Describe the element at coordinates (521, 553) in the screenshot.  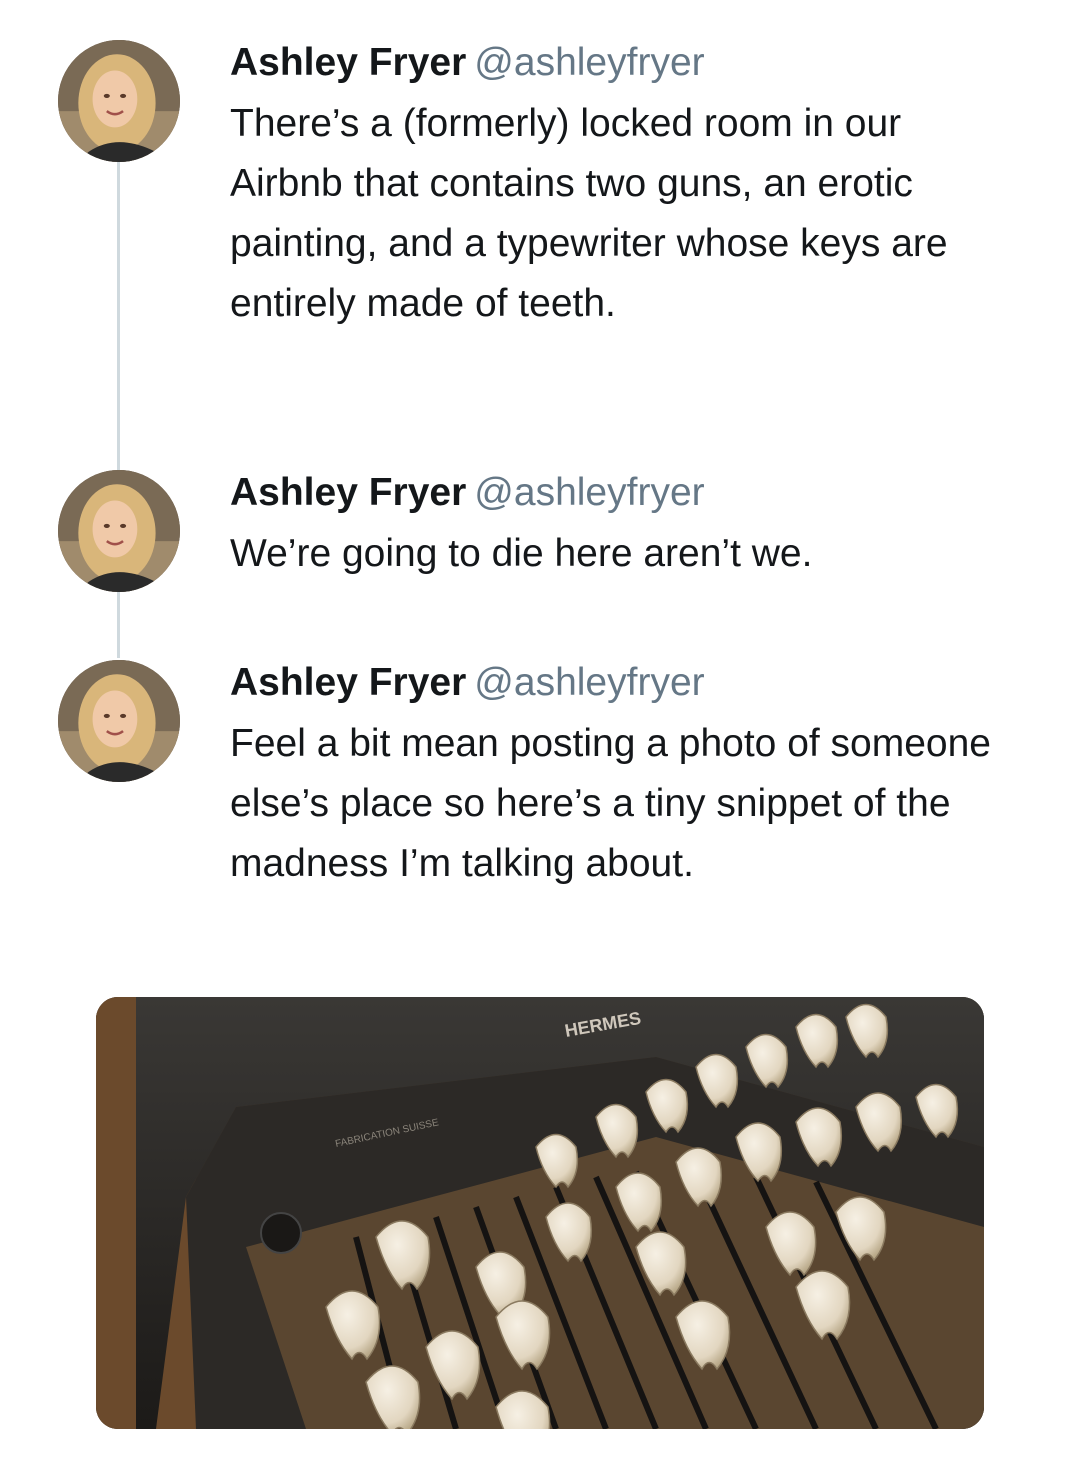
I see `tweet-text: We’re going to die here aren’t we.` at that location.